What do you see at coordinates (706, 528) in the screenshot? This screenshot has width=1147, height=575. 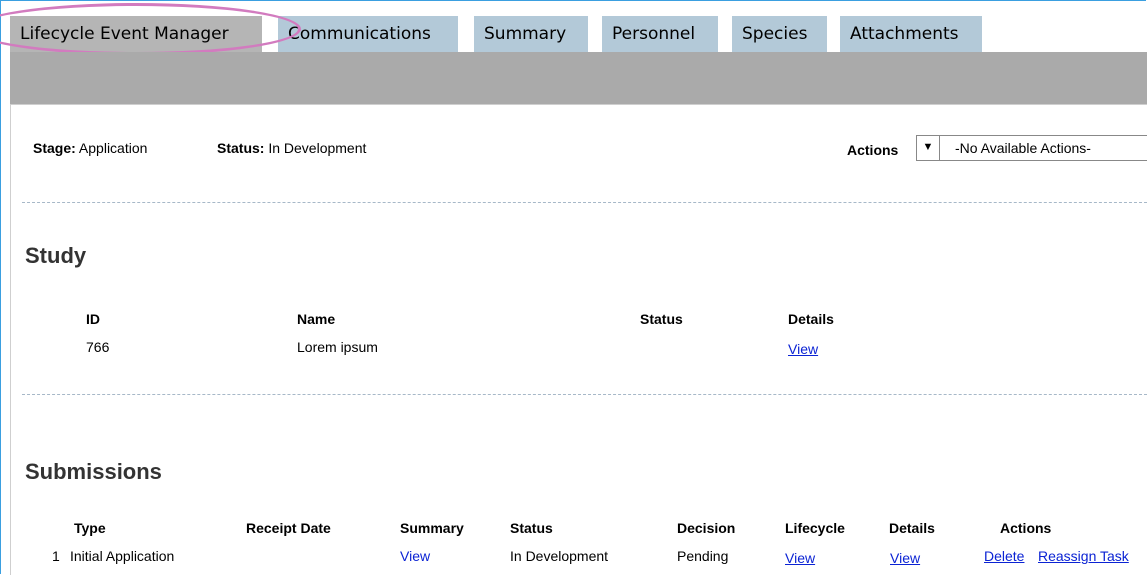 I see `sub-header-decision: Decision` at bounding box center [706, 528].